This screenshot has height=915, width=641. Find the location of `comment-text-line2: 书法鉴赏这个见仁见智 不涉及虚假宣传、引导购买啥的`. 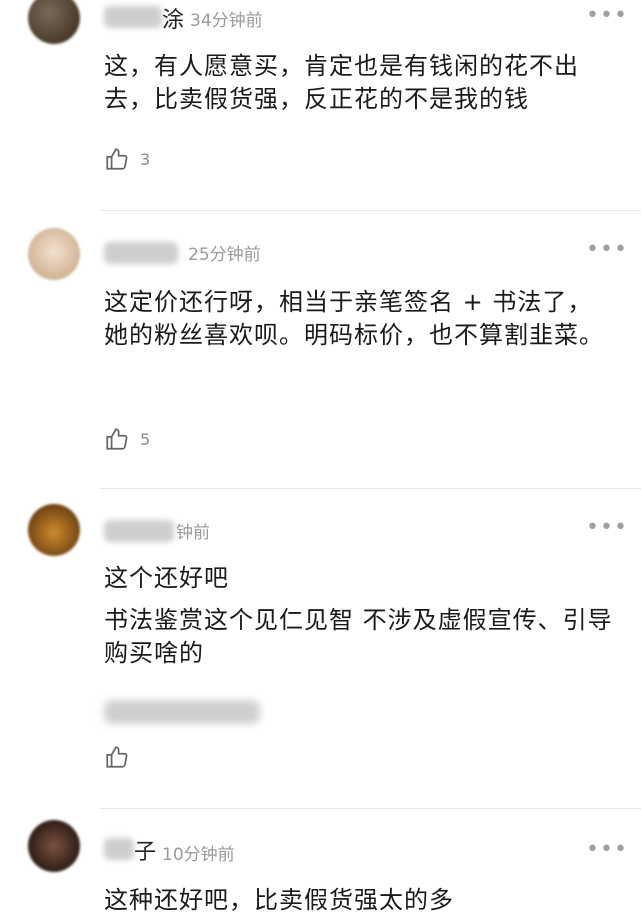

comment-text-line2: 书法鉴赏这个见仁见智 不涉及虚假宣传、引导购买啥的 is located at coordinates (358, 636).